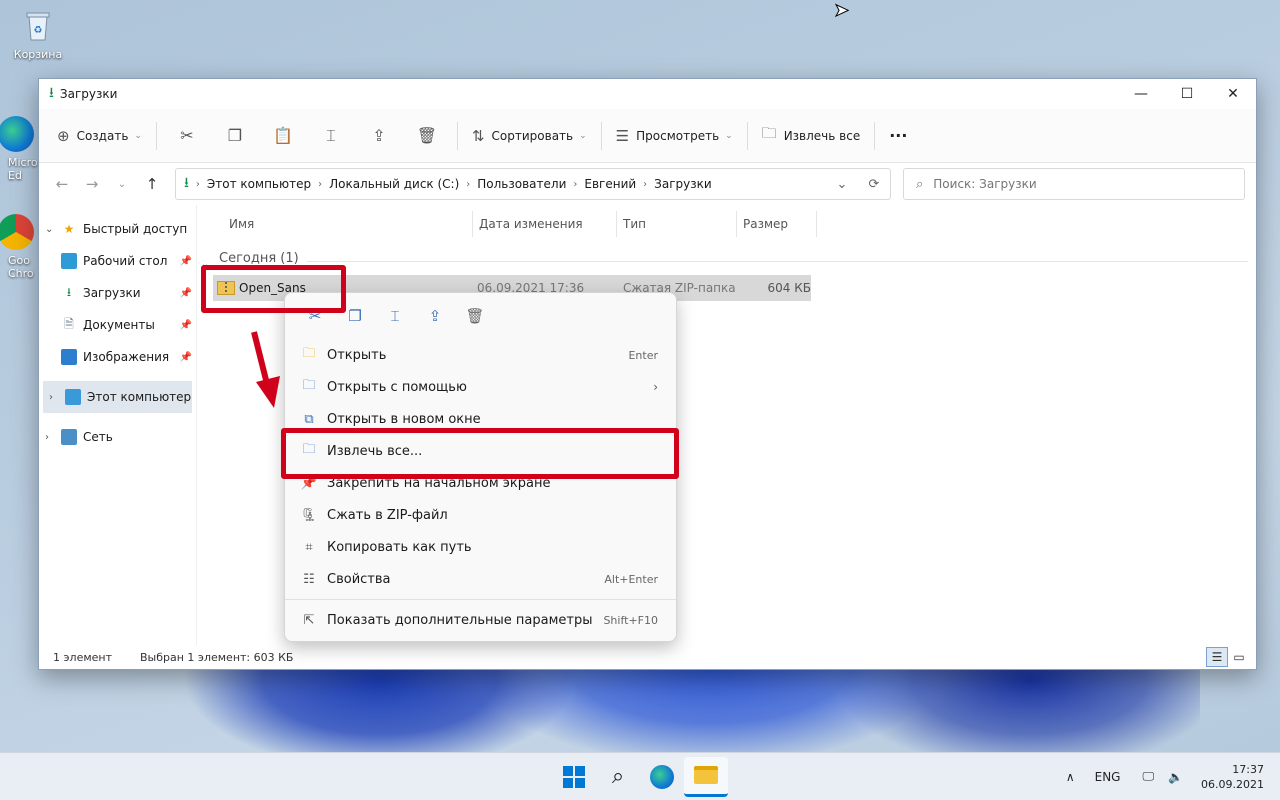  I want to click on sidebar-item-label: Изображения, so click(126, 357).